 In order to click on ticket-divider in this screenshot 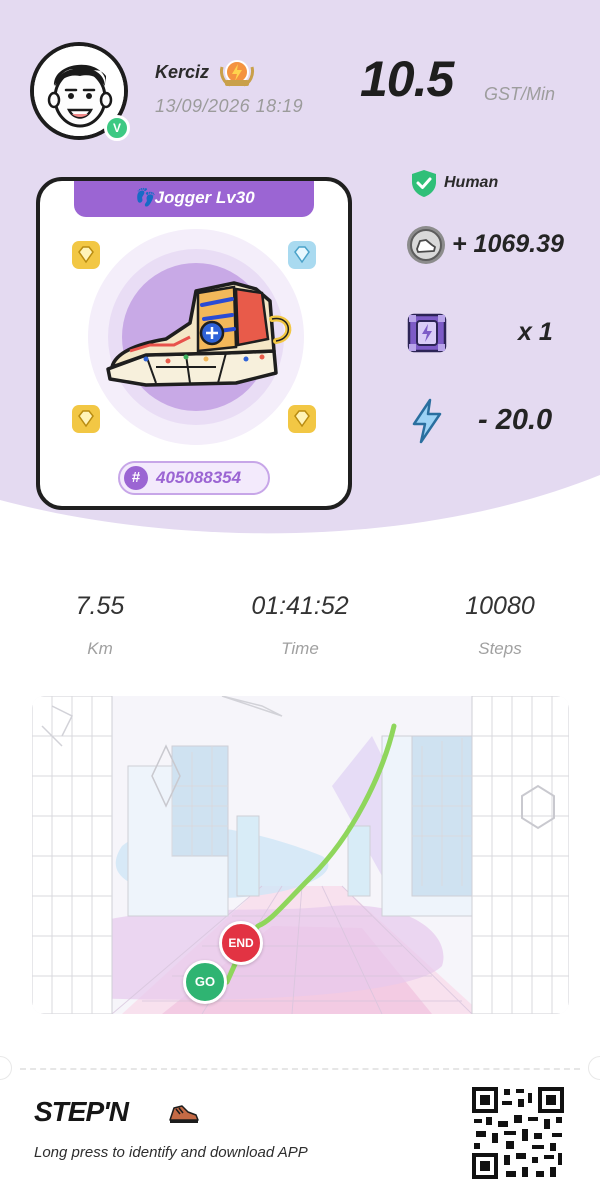, I will do `click(300, 1069)`.